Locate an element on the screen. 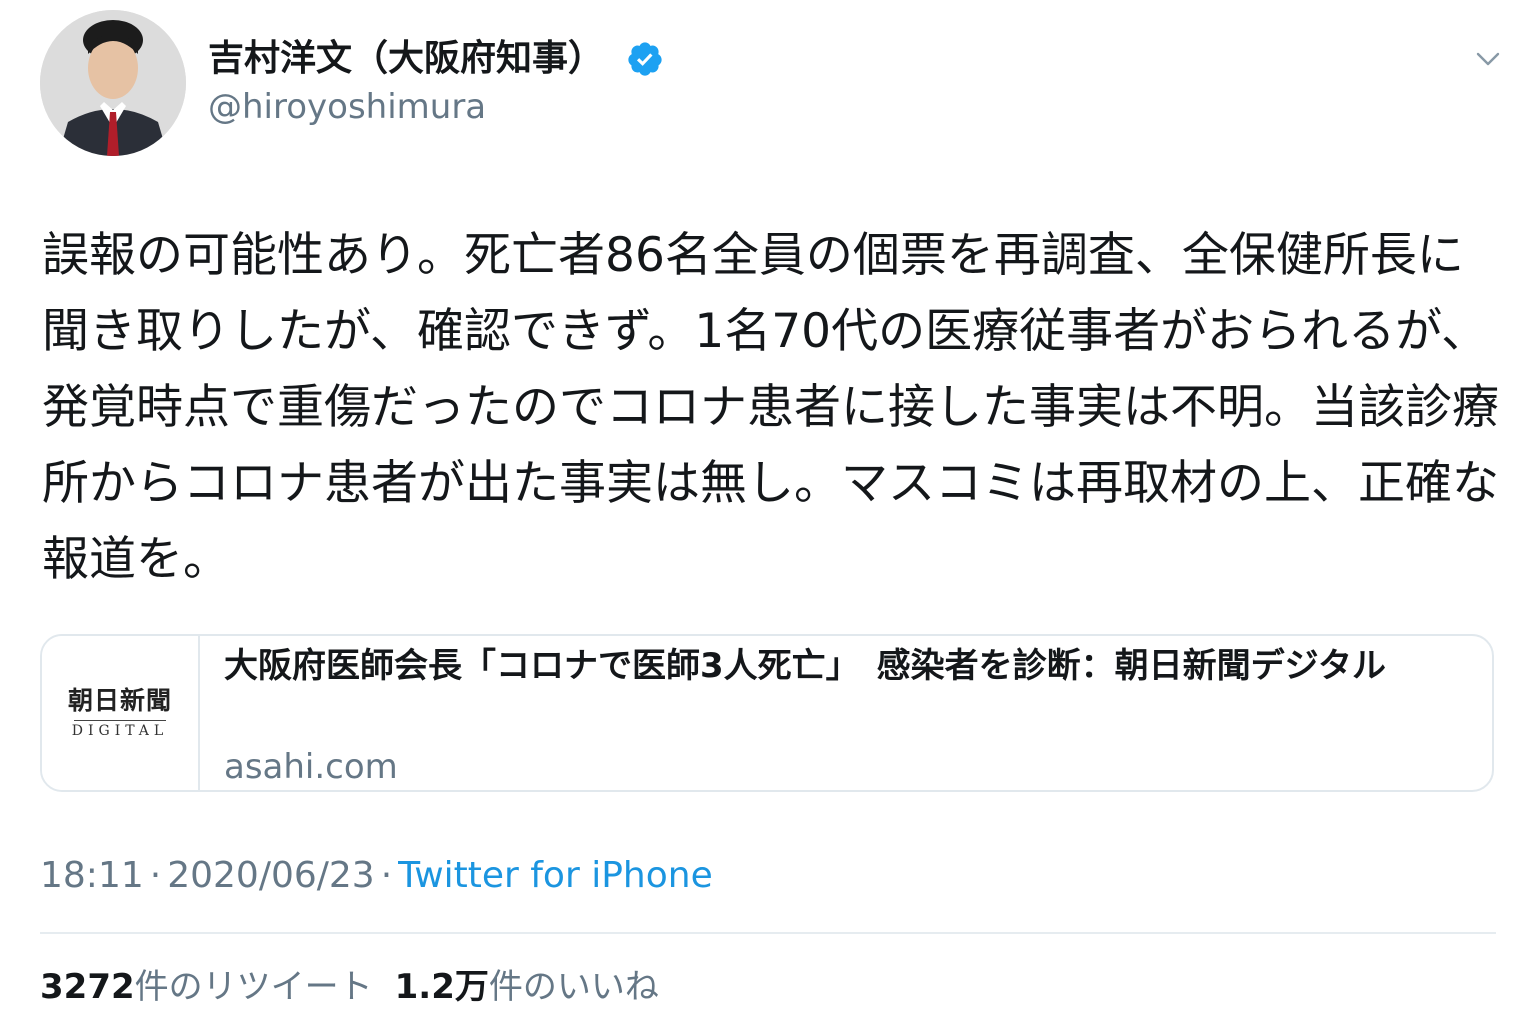  tweet-date: 2020/06/23 is located at coordinates (271, 875).